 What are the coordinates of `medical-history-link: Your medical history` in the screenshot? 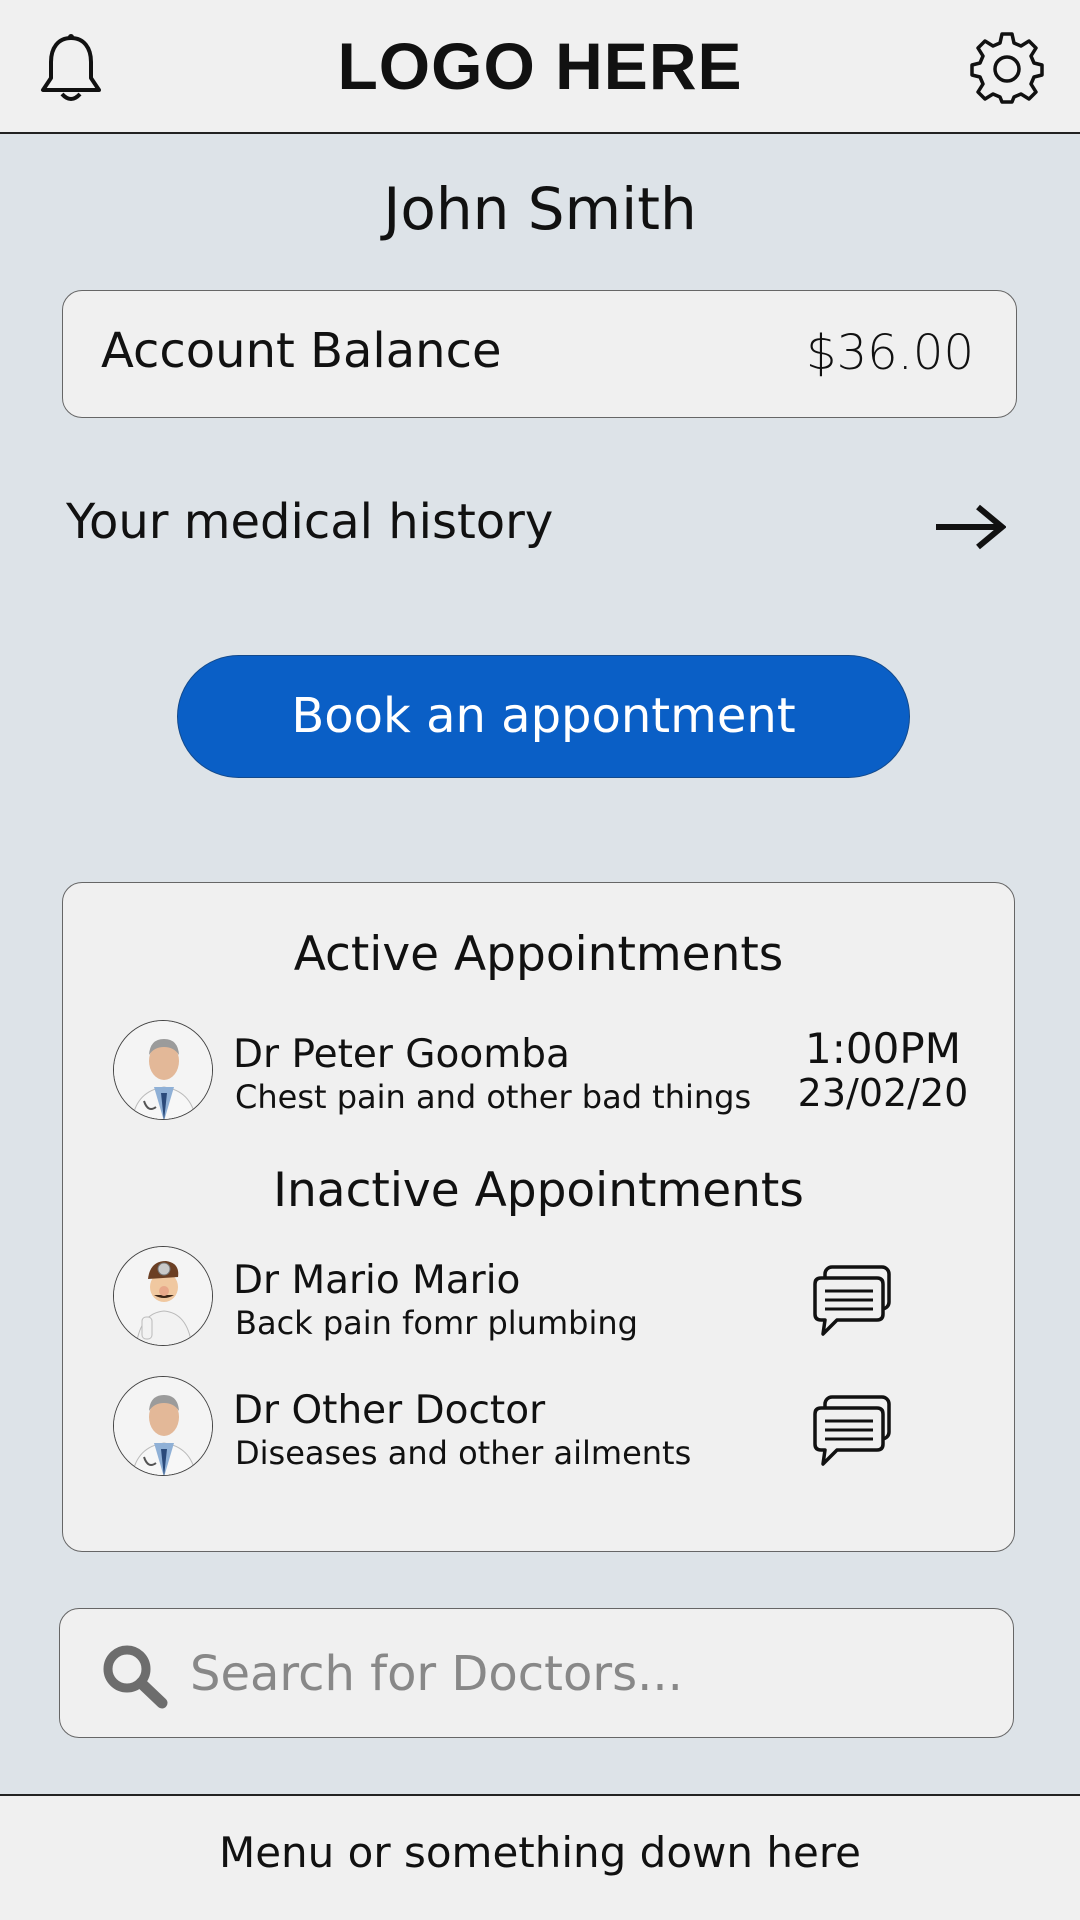 It's located at (541, 525).